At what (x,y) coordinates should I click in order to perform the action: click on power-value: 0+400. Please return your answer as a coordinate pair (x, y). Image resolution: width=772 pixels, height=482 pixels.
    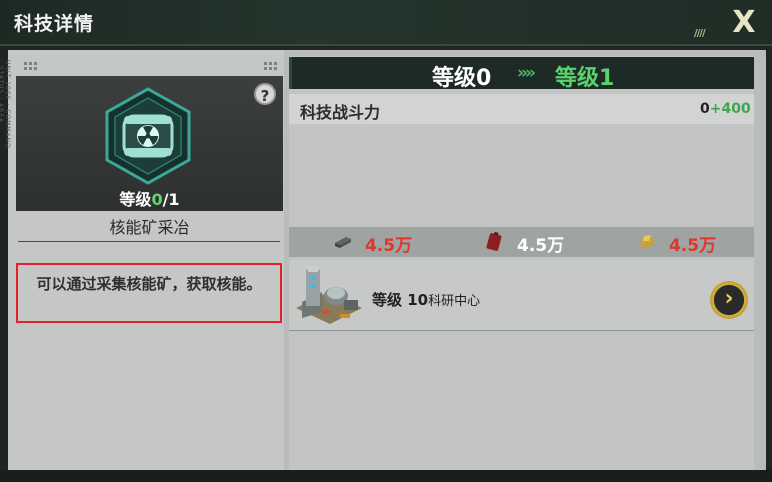
    Looking at the image, I should click on (725, 109).